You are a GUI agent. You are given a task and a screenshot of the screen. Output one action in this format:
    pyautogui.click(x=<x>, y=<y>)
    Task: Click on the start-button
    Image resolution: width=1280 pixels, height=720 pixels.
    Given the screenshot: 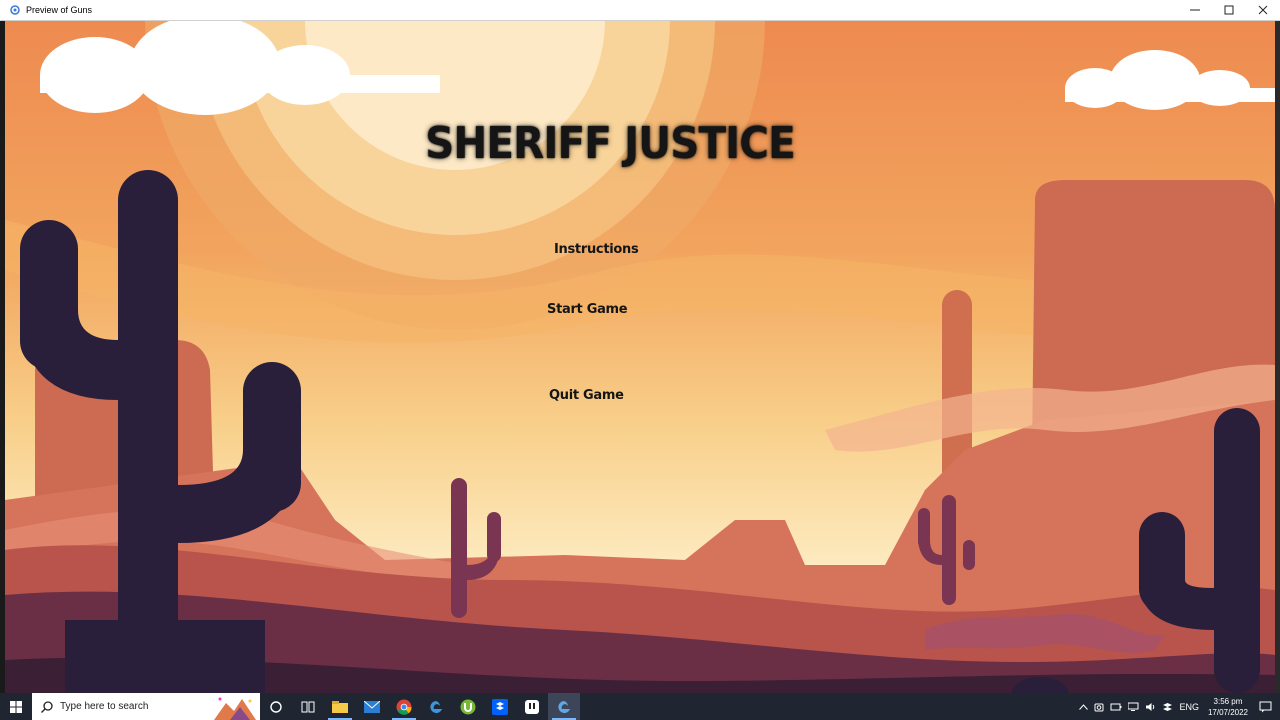 What is the action you would take?
    pyautogui.click(x=16, y=706)
    